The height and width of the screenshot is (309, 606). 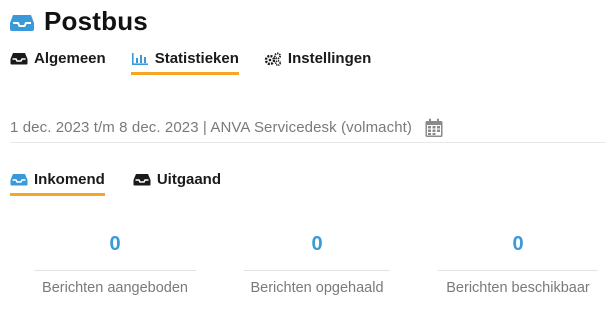 I want to click on page-title: Postbus, so click(x=96, y=21).